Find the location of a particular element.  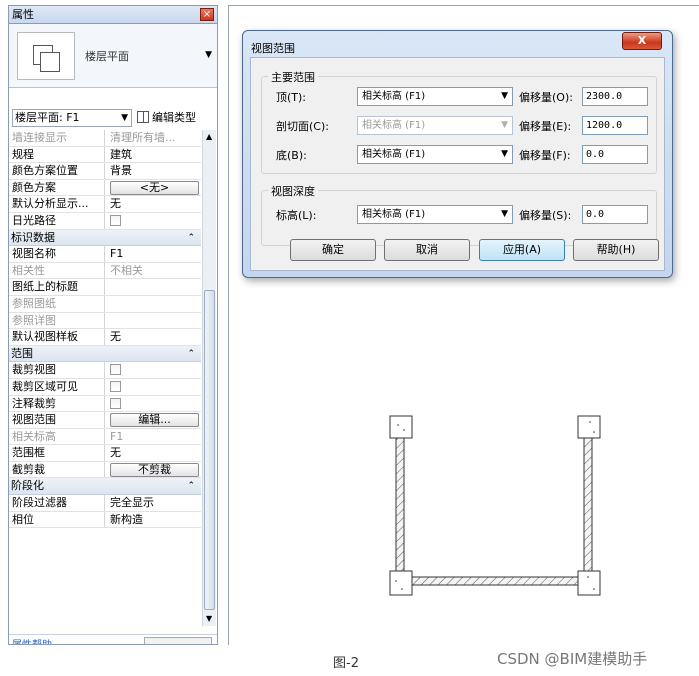

property-row: 相关标高 F1 is located at coordinates (105, 437).